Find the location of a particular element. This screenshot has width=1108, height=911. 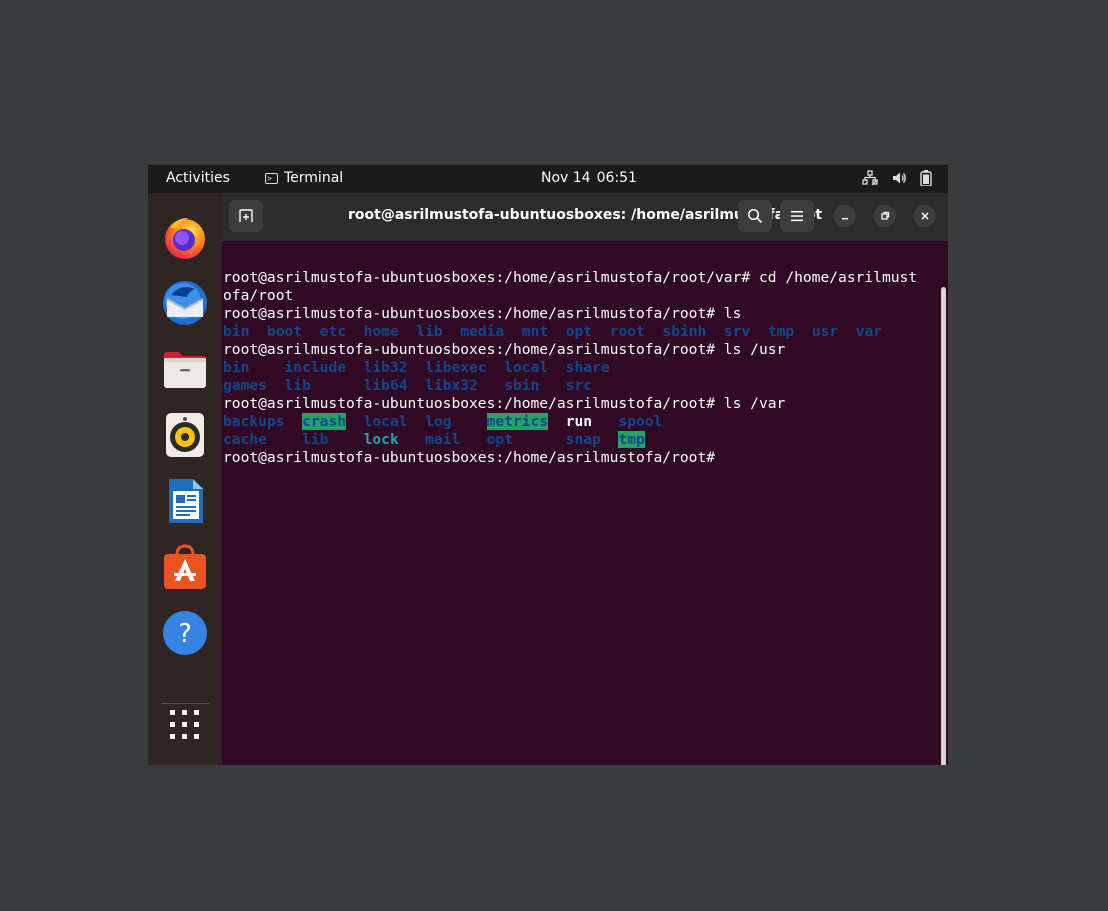

software-icon is located at coordinates (185, 566).